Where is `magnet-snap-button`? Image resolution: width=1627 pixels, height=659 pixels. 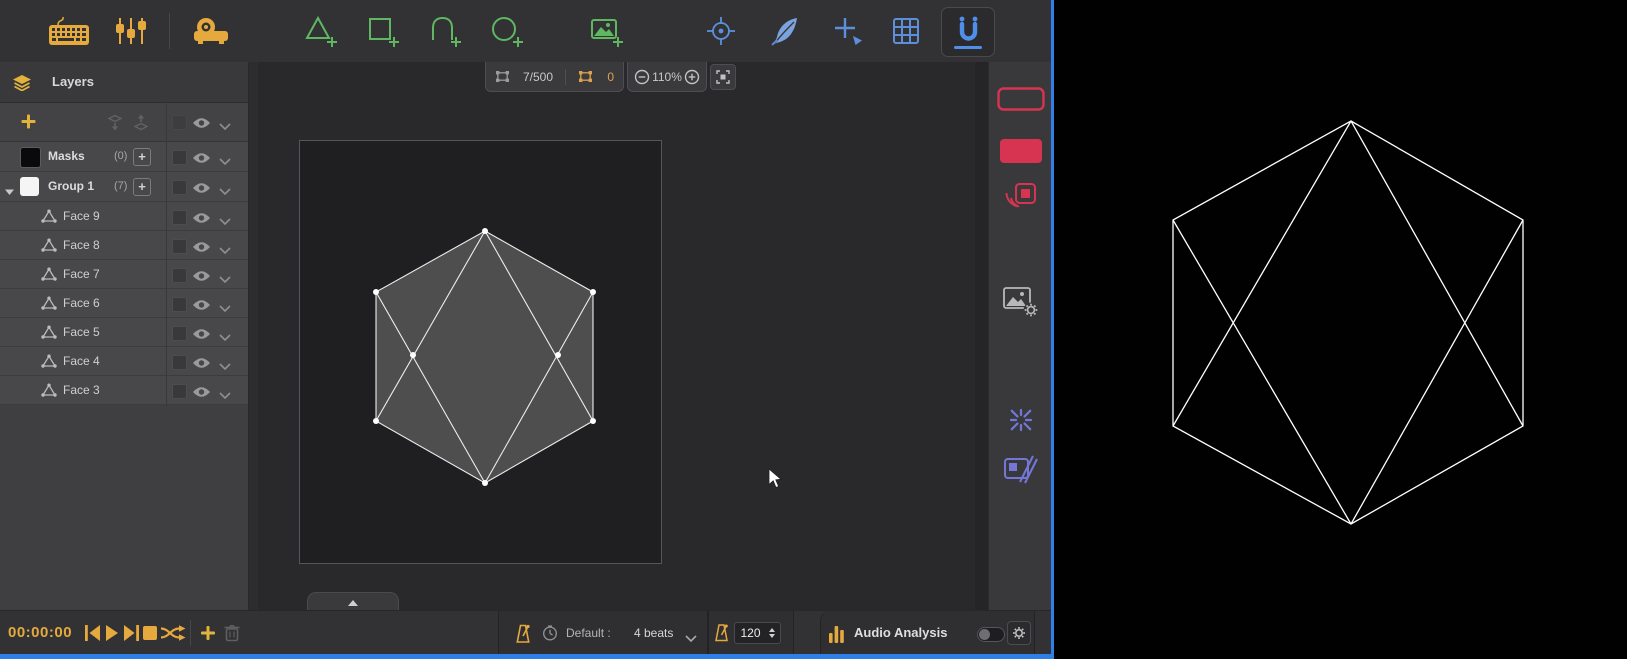
magnet-snap-button is located at coordinates (968, 32).